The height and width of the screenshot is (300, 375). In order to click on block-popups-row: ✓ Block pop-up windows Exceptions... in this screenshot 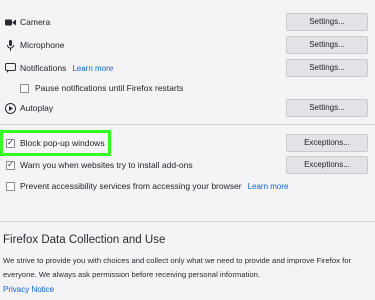, I will do `click(187, 143)`.